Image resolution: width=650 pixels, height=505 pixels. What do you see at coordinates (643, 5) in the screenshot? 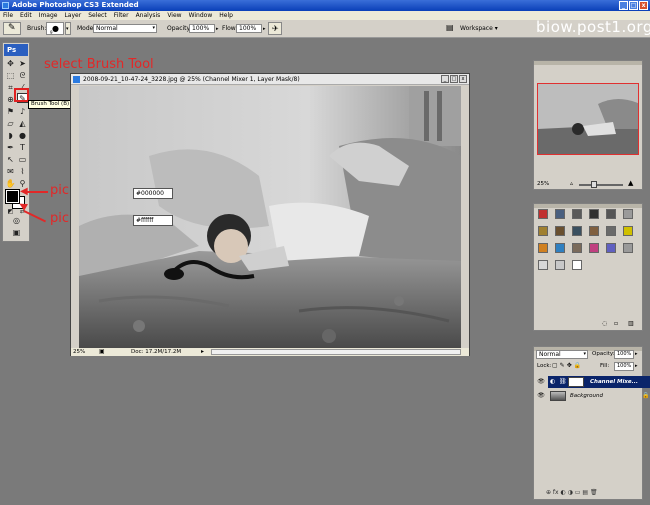
I see `close-button: x` at bounding box center [643, 5].